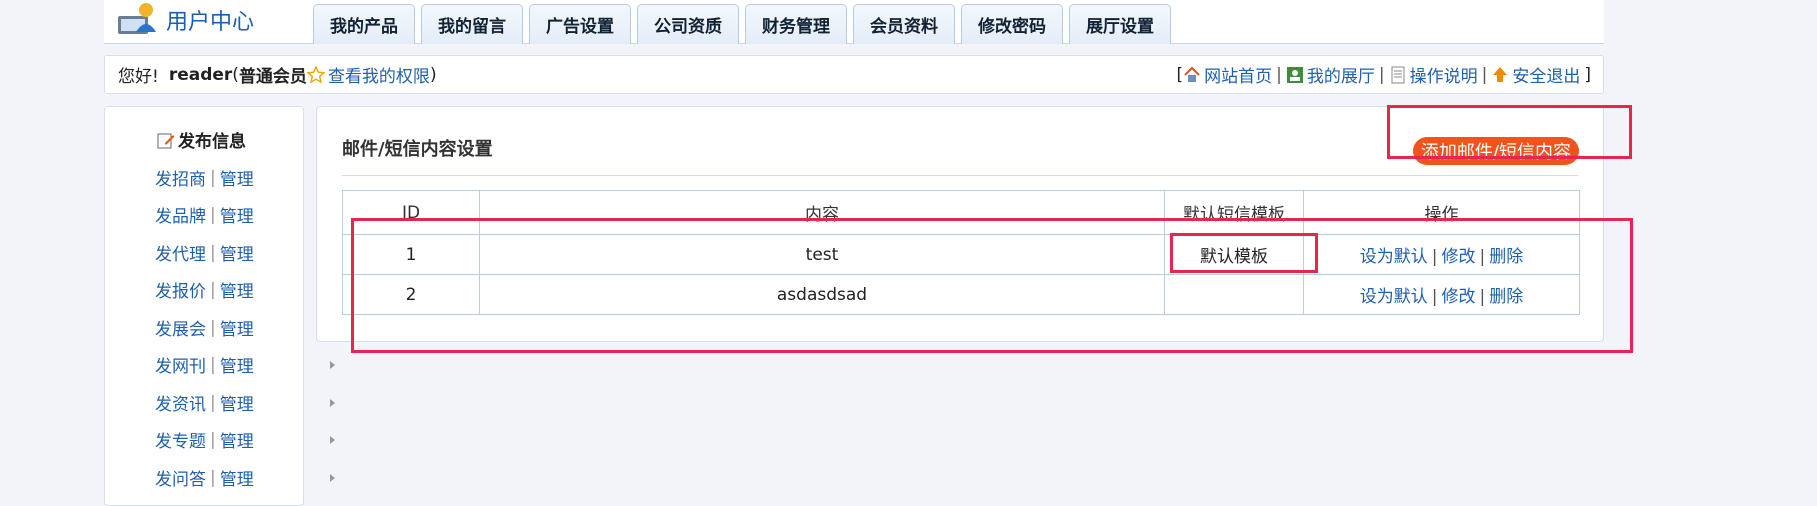  I want to click on sidebar-item-exhibitions: 发展会 | 管理, so click(245, 327).